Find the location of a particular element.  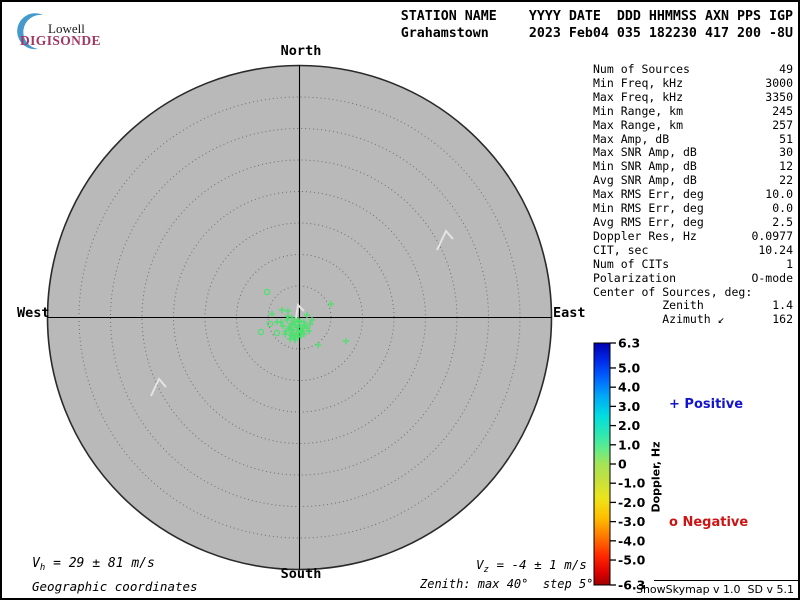

stats-label: Center of Sources, deg: is located at coordinates (673, 291).